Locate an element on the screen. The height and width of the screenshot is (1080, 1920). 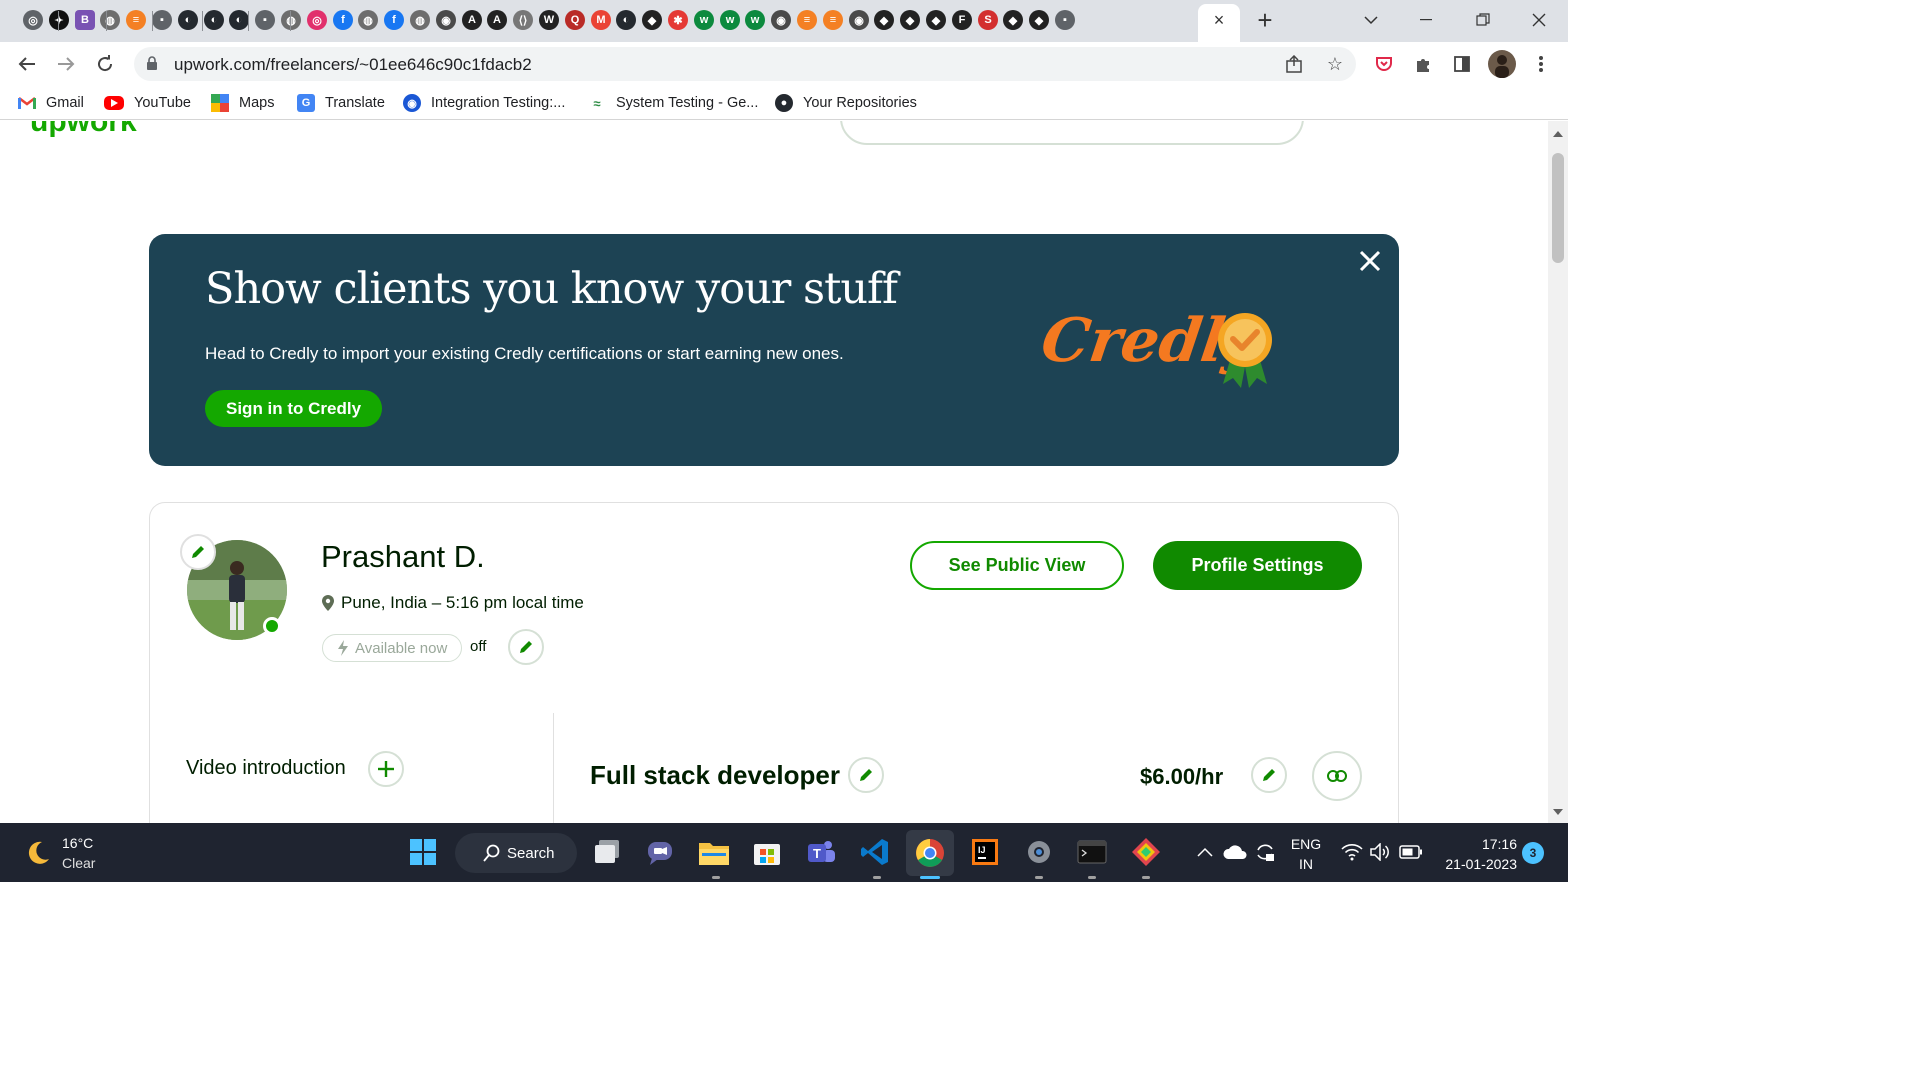
edit-avatar-icon is located at coordinates (198, 552).